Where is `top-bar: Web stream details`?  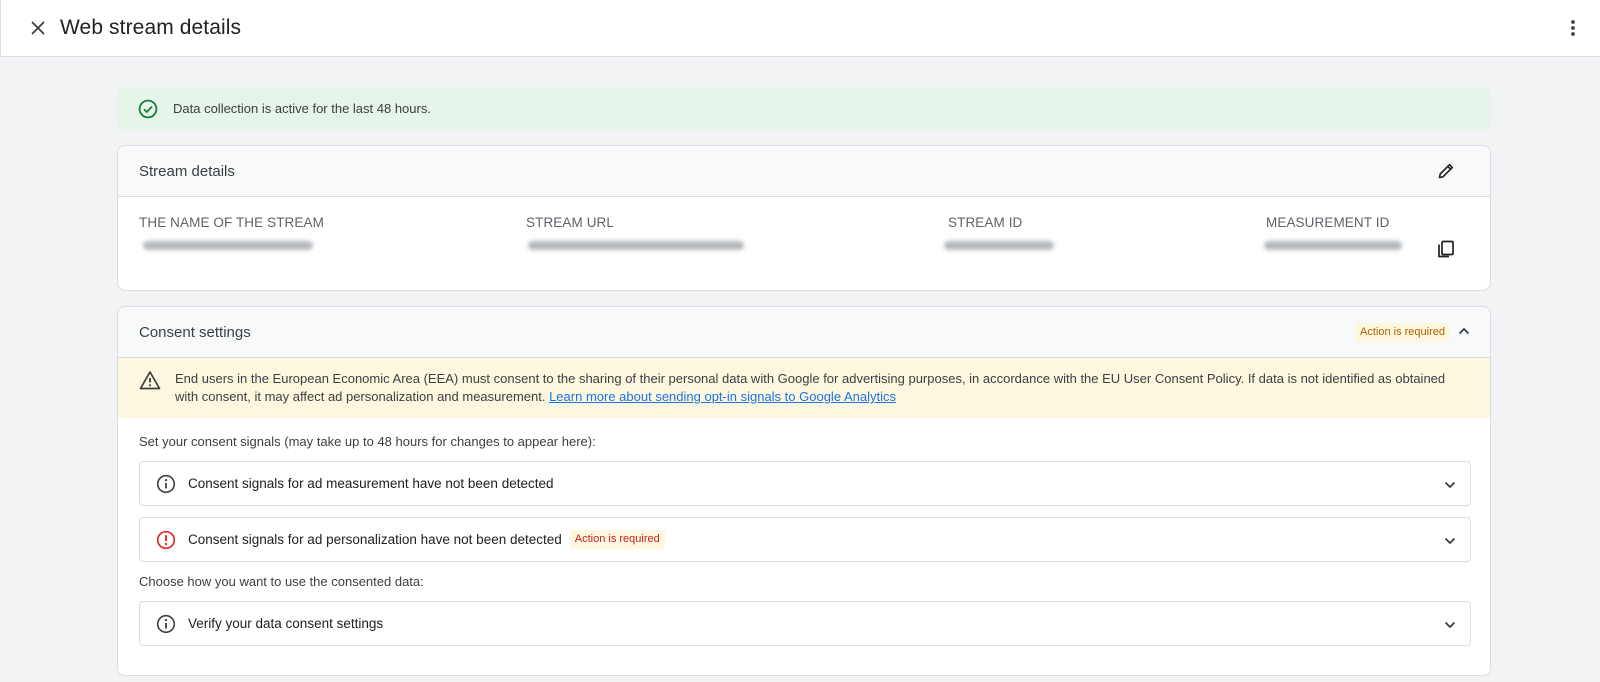
top-bar: Web stream details is located at coordinates (800, 28).